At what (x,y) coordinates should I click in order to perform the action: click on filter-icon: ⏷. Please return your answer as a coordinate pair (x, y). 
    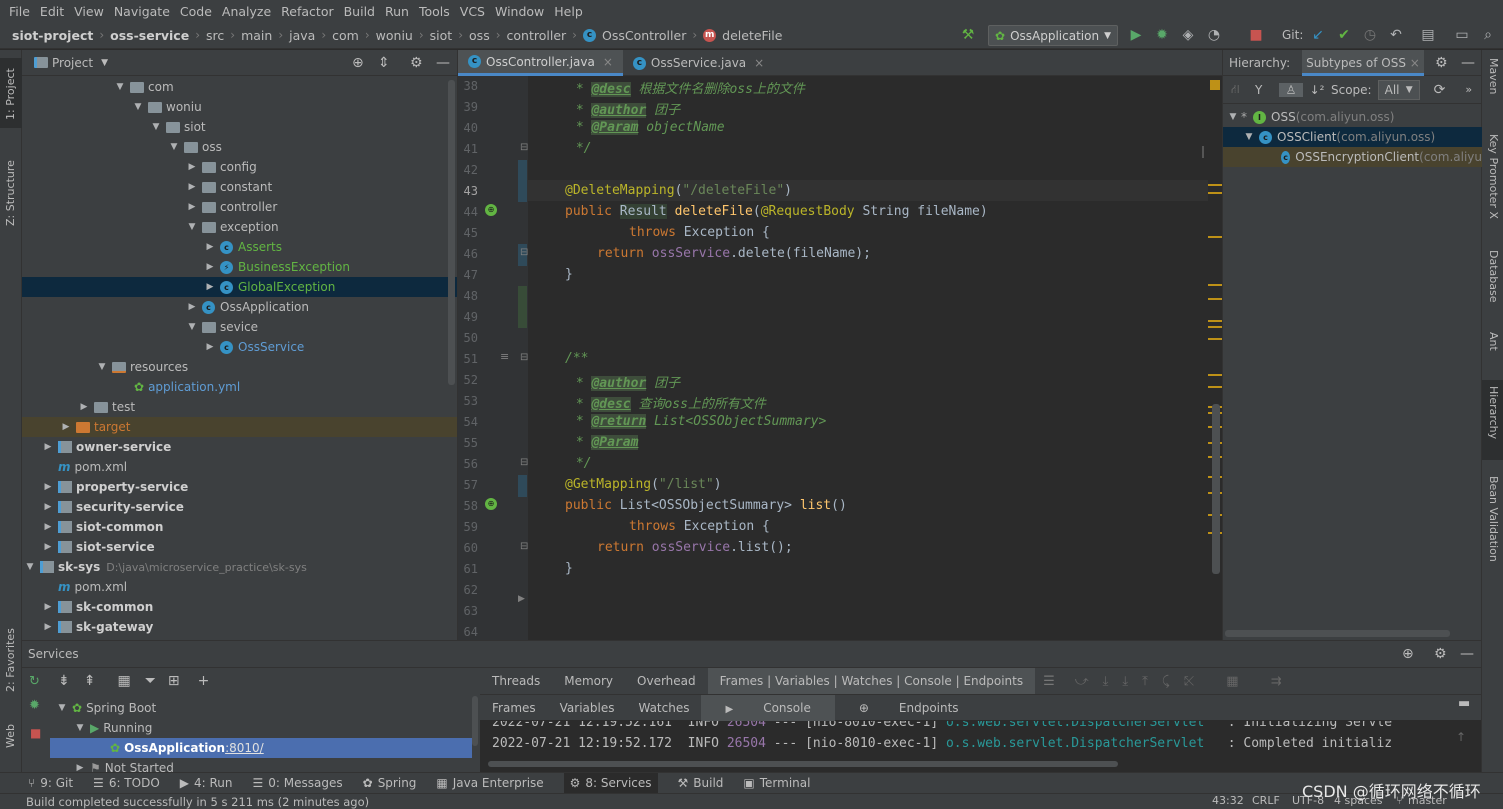
    Looking at the image, I should click on (150, 681).